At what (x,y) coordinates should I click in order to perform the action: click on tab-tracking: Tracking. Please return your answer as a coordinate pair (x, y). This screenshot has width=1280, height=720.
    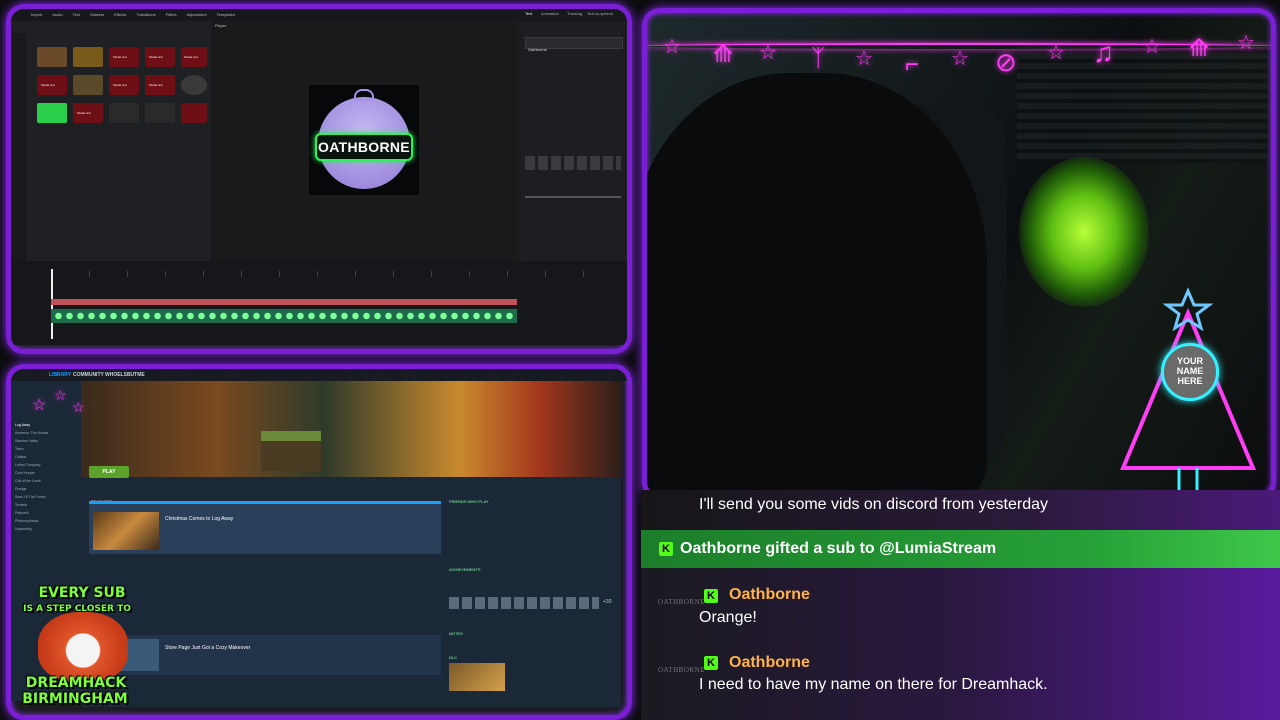
    Looking at the image, I should click on (574, 13).